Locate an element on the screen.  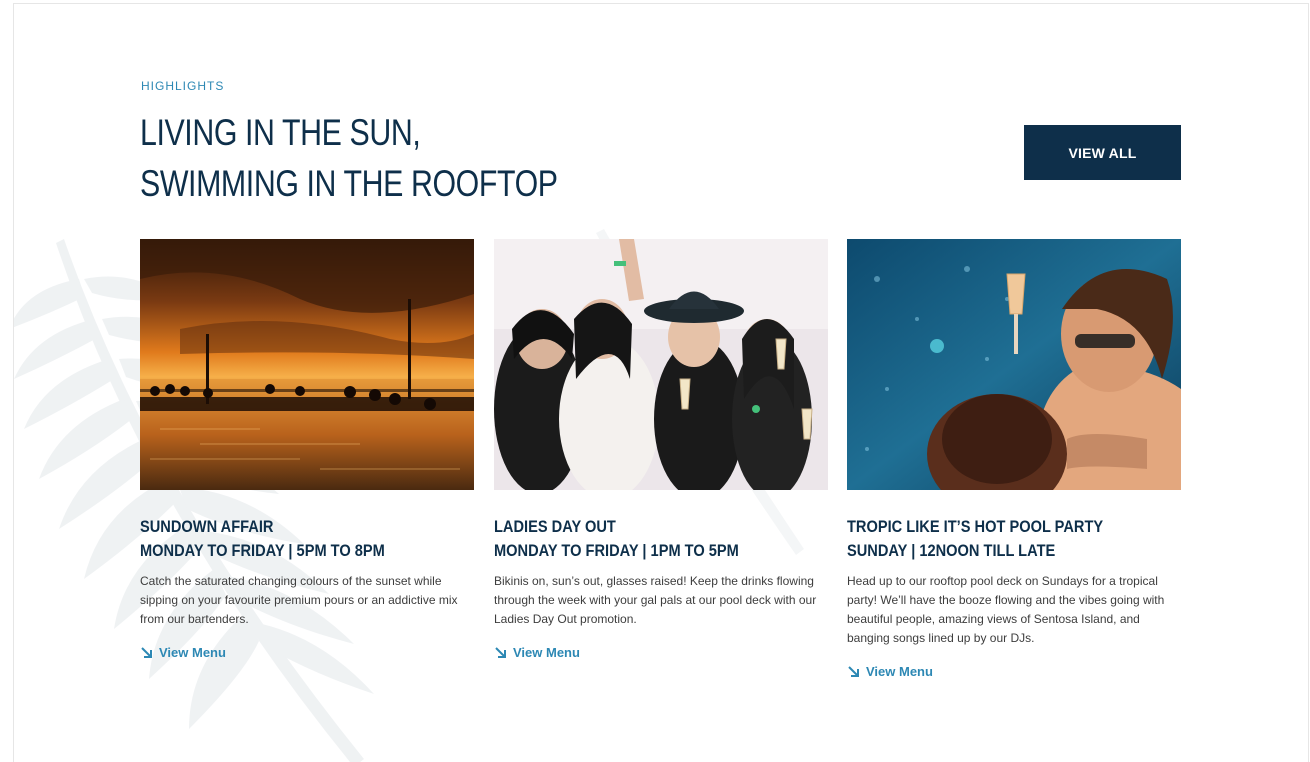
card-title-line-2: MONDAY TO FRIDAY | 1PM TO 5PM is located at coordinates (616, 550).